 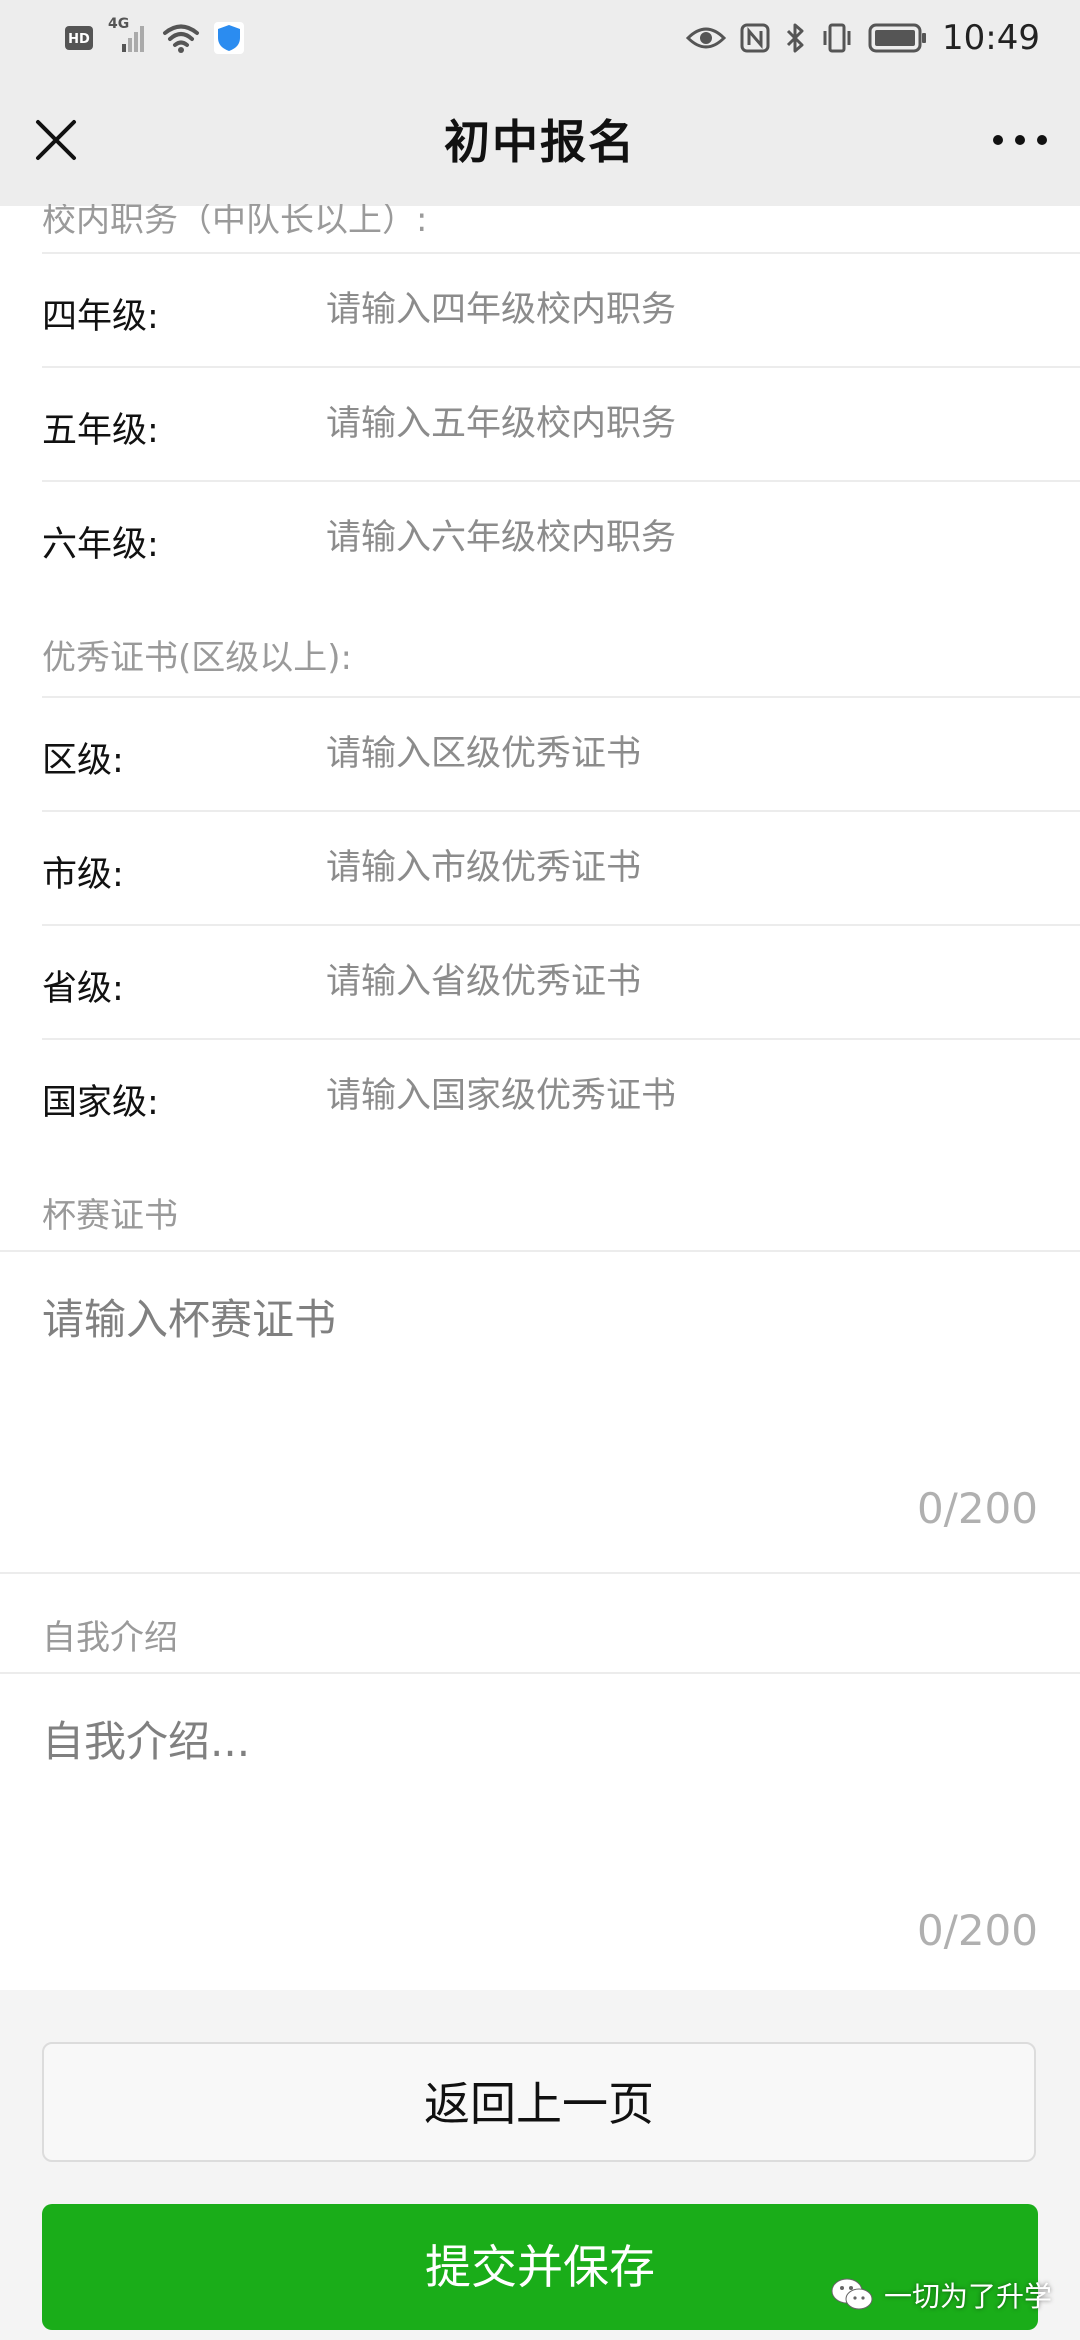 I want to click on duty-input-grade6, so click(x=686, y=538).